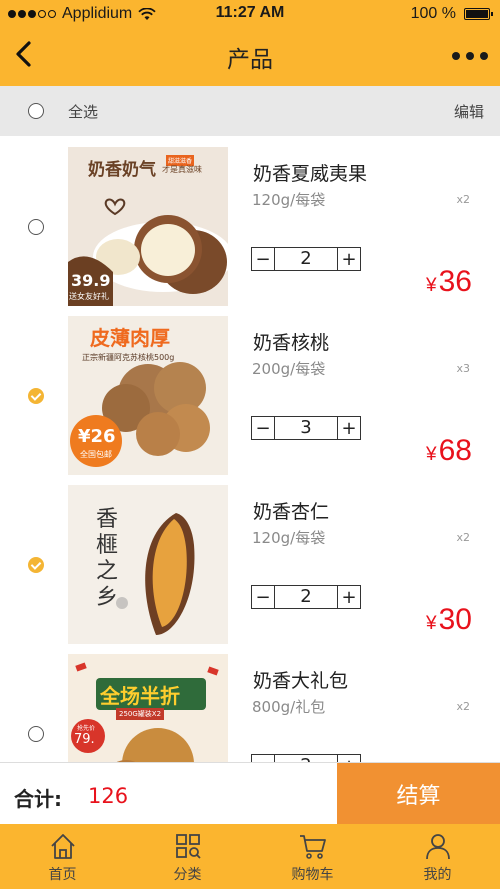 Image resolution: width=500 pixels, height=889 pixels. I want to click on image-headline: 奶香奶气, so click(122, 170).